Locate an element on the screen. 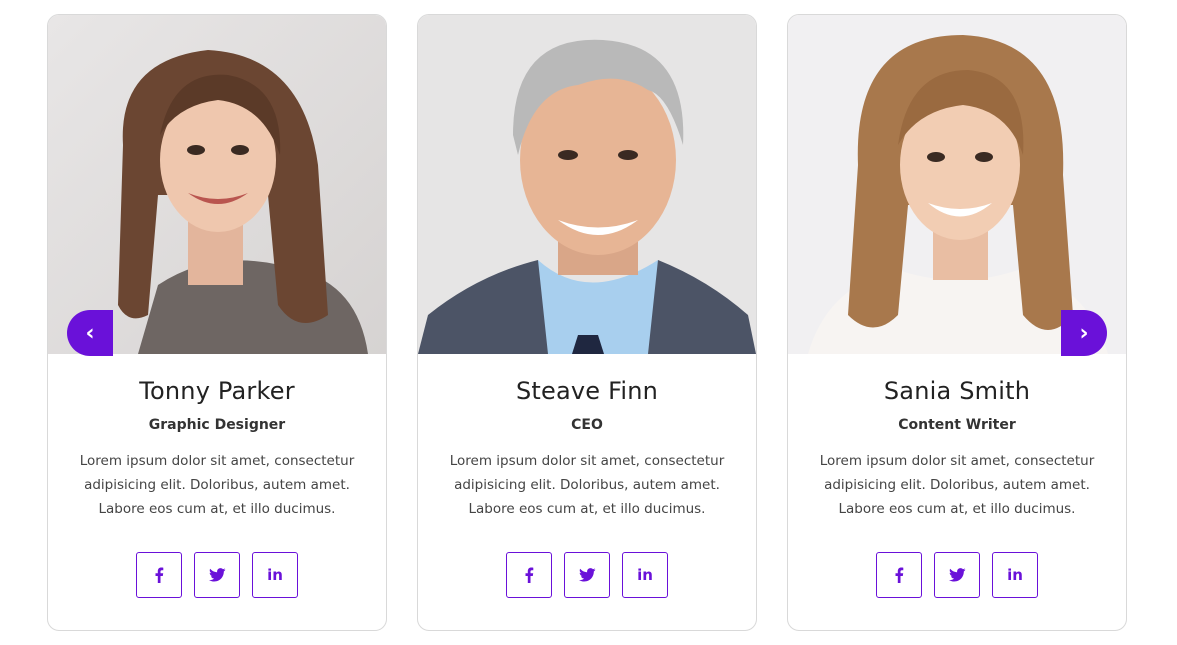 The height and width of the screenshot is (645, 1177). member-name: Tonny Parker is located at coordinates (217, 391).